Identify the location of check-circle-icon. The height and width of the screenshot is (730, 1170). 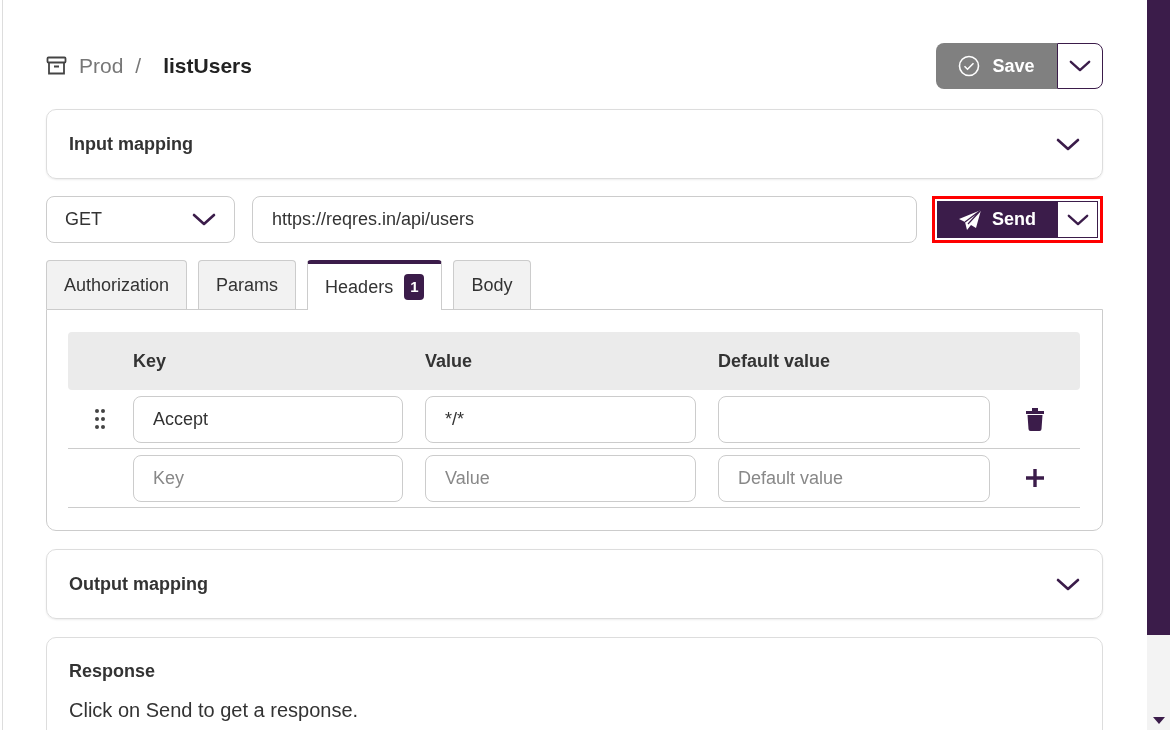
(969, 66).